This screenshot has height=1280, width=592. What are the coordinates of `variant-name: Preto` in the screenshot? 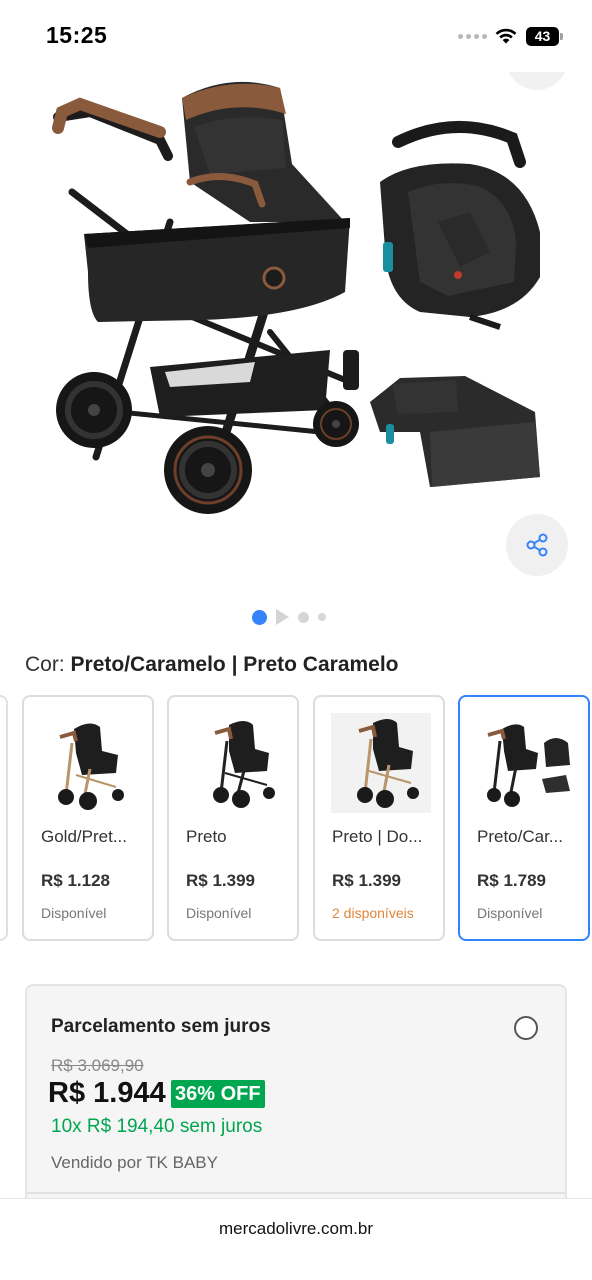 It's located at (206, 836).